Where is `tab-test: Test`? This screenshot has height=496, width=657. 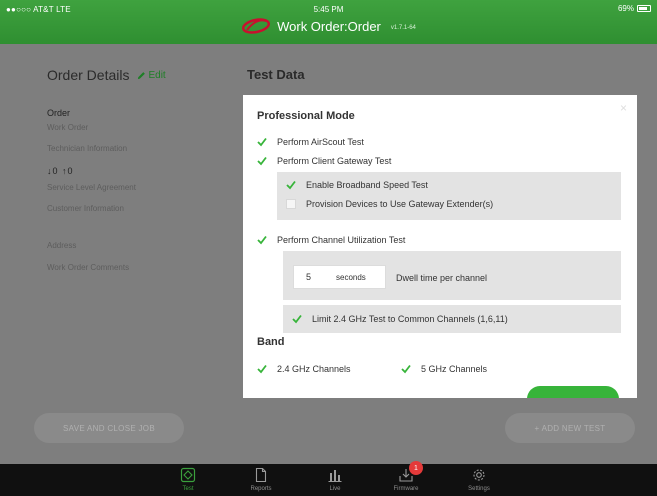 tab-test: Test is located at coordinates (188, 479).